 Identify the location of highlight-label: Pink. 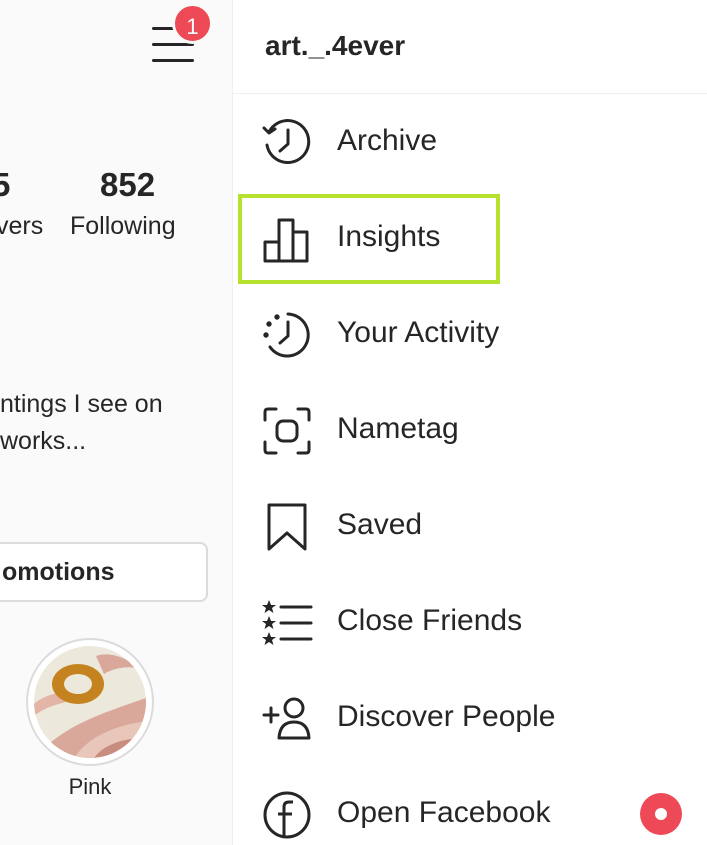
(90, 786).